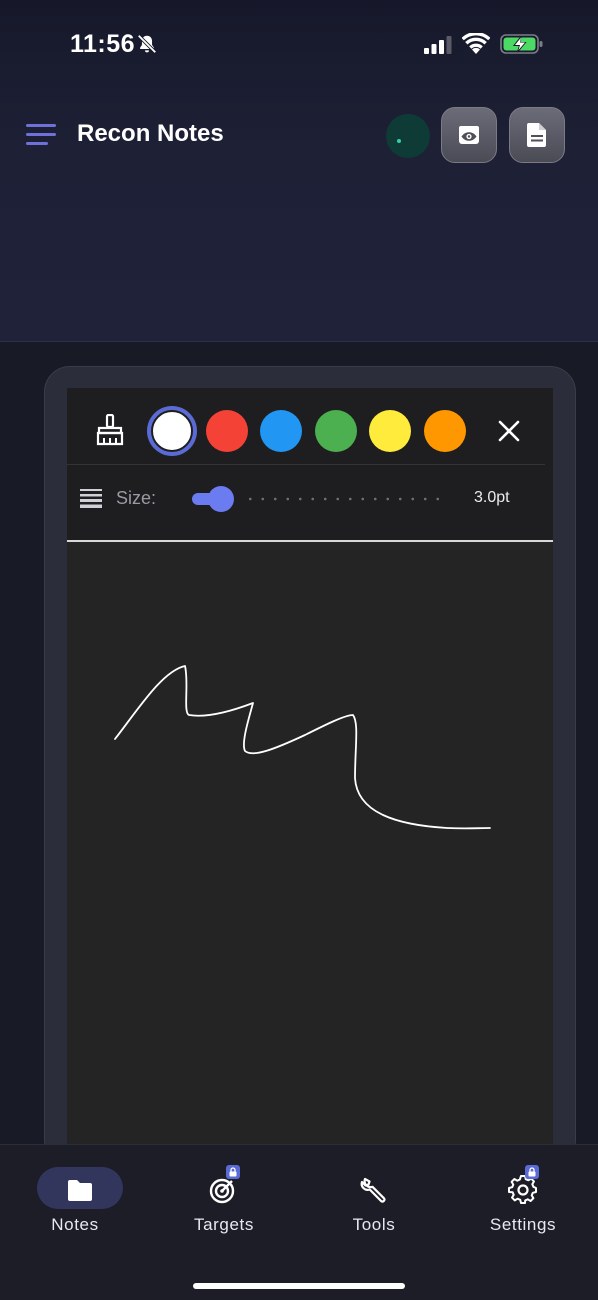  Describe the element at coordinates (509, 431) in the screenshot. I see `close-icon` at that location.